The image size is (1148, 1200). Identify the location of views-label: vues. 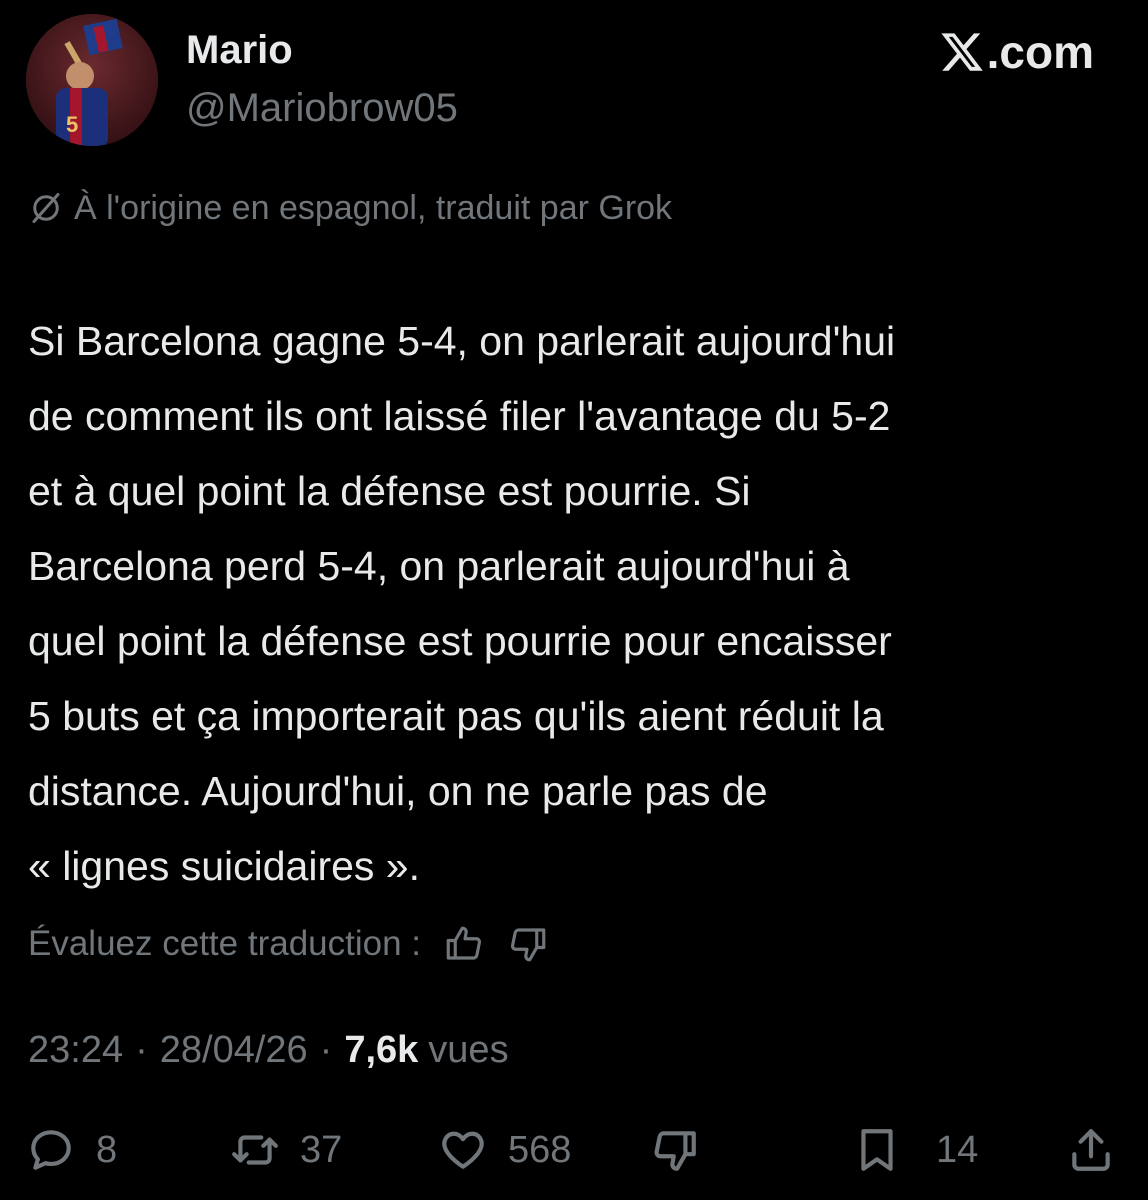
(468, 1050).